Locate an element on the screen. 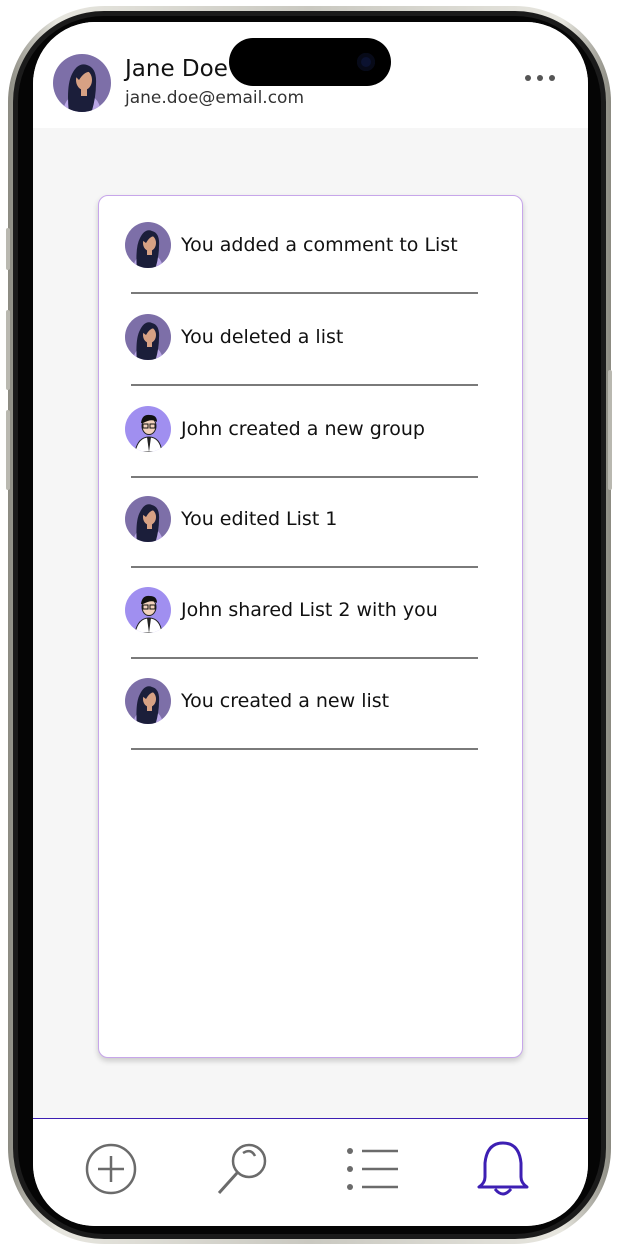  list-icon is located at coordinates (372, 1169).